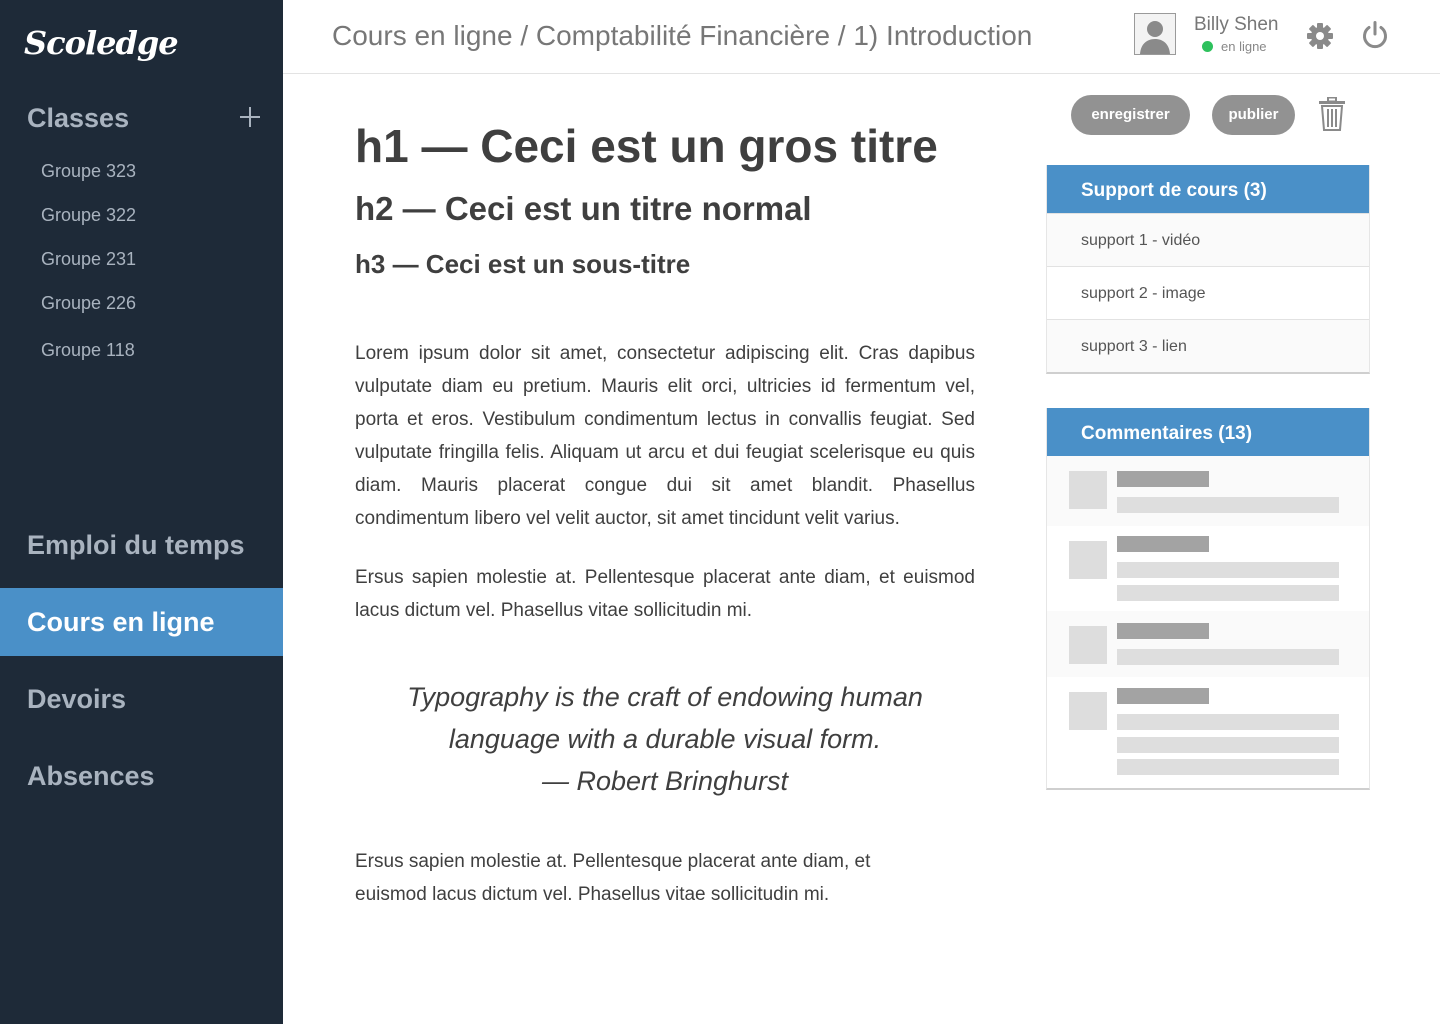 This screenshot has width=1440, height=1024. What do you see at coordinates (141, 699) in the screenshot?
I see `nav-item-devoirs: Devoirs` at bounding box center [141, 699].